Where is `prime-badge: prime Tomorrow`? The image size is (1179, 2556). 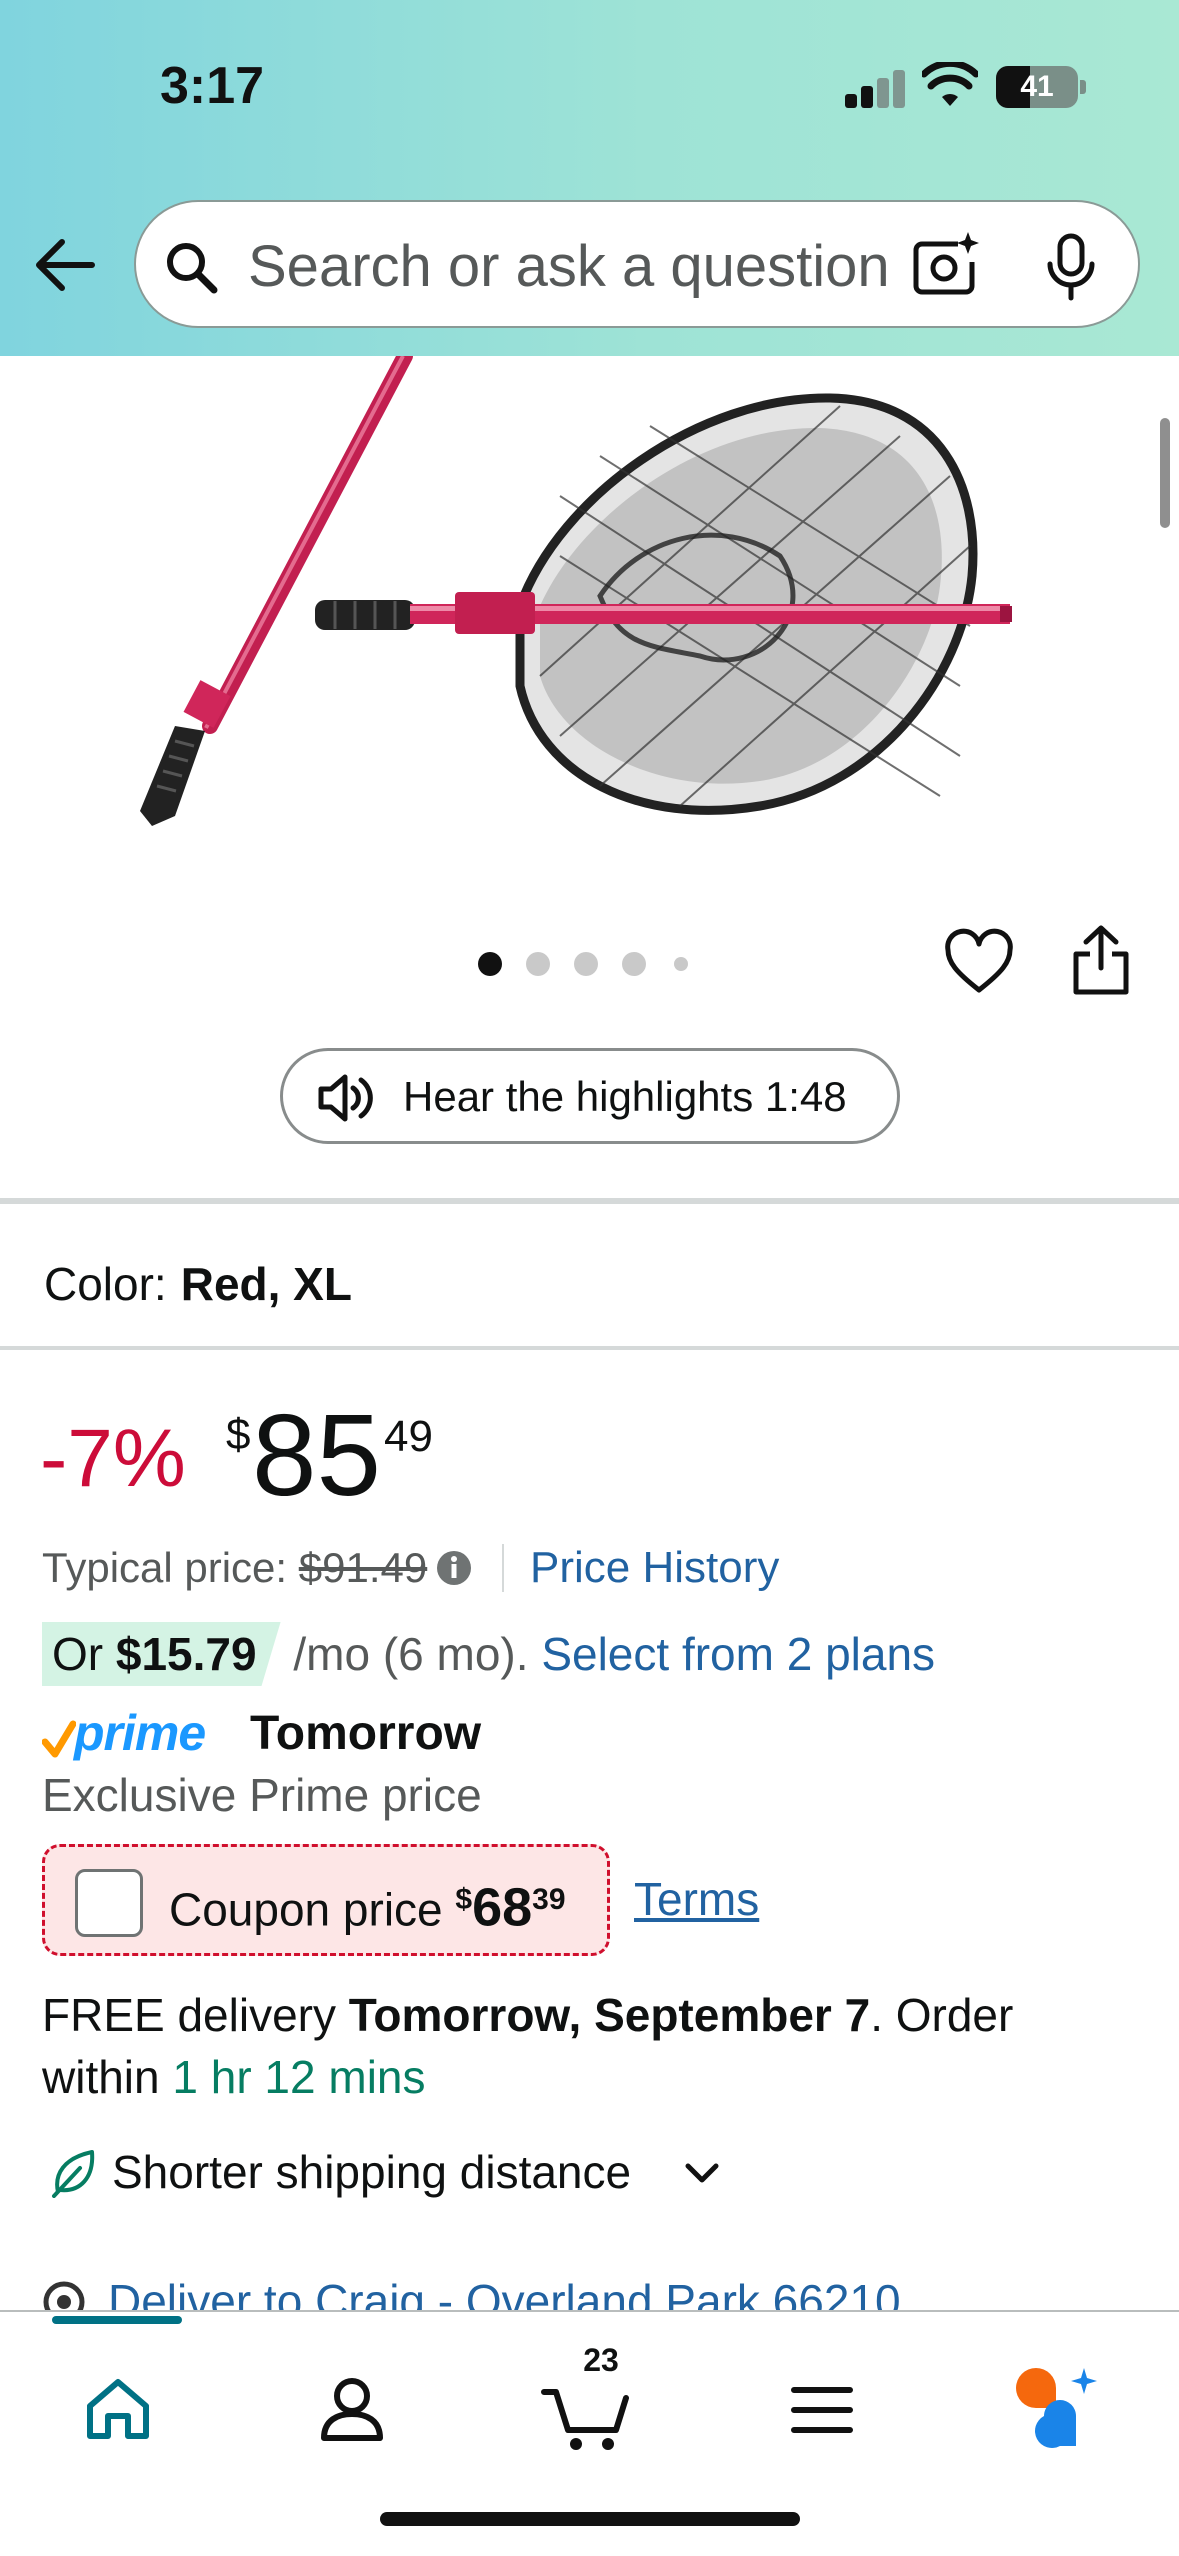
prime-badge: prime Tomorrow is located at coordinates (342, 1737).